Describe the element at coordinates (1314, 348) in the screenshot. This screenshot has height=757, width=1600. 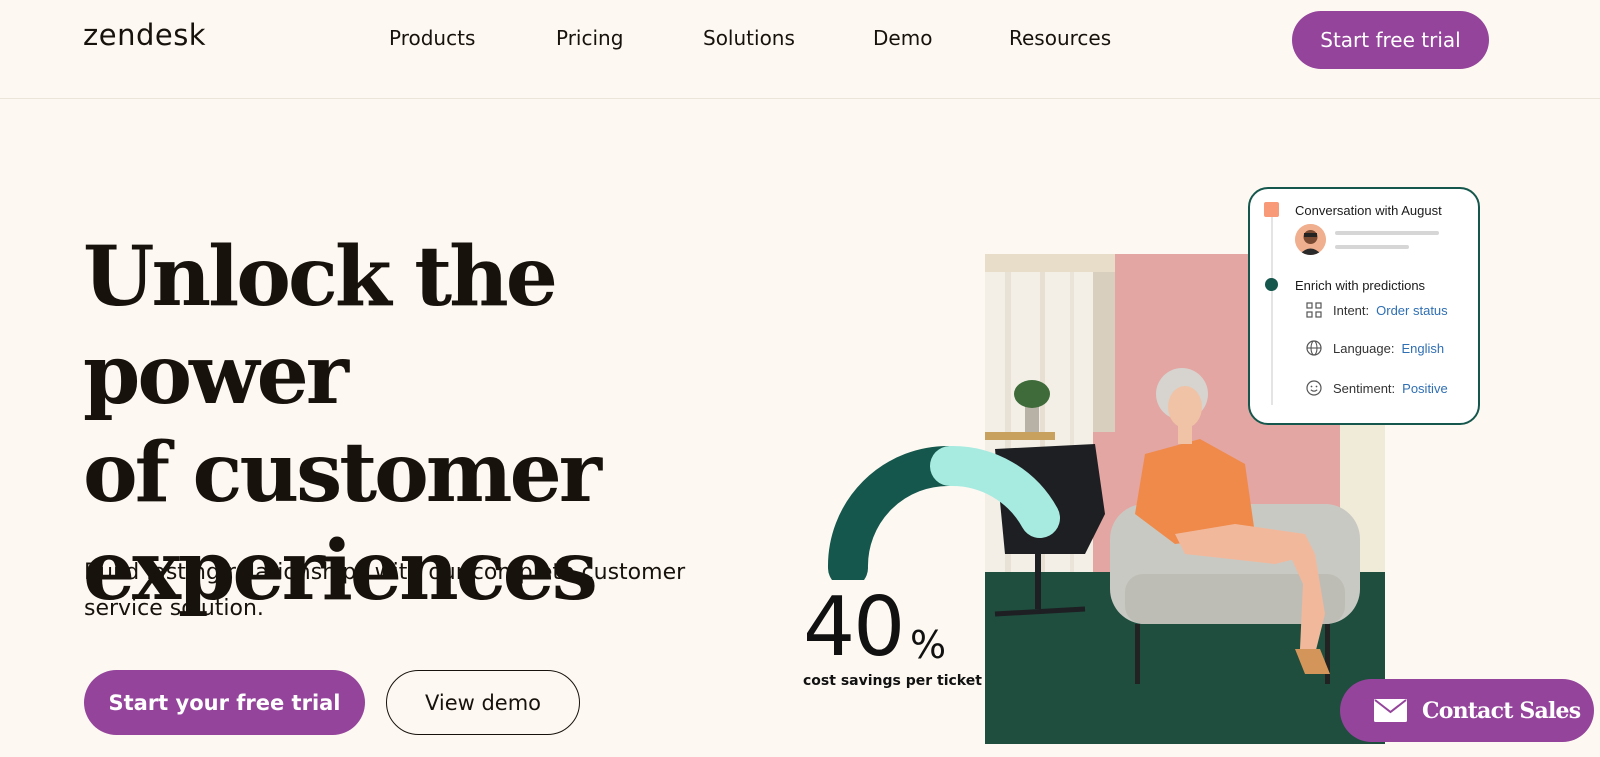
I see `globe-icon` at that location.